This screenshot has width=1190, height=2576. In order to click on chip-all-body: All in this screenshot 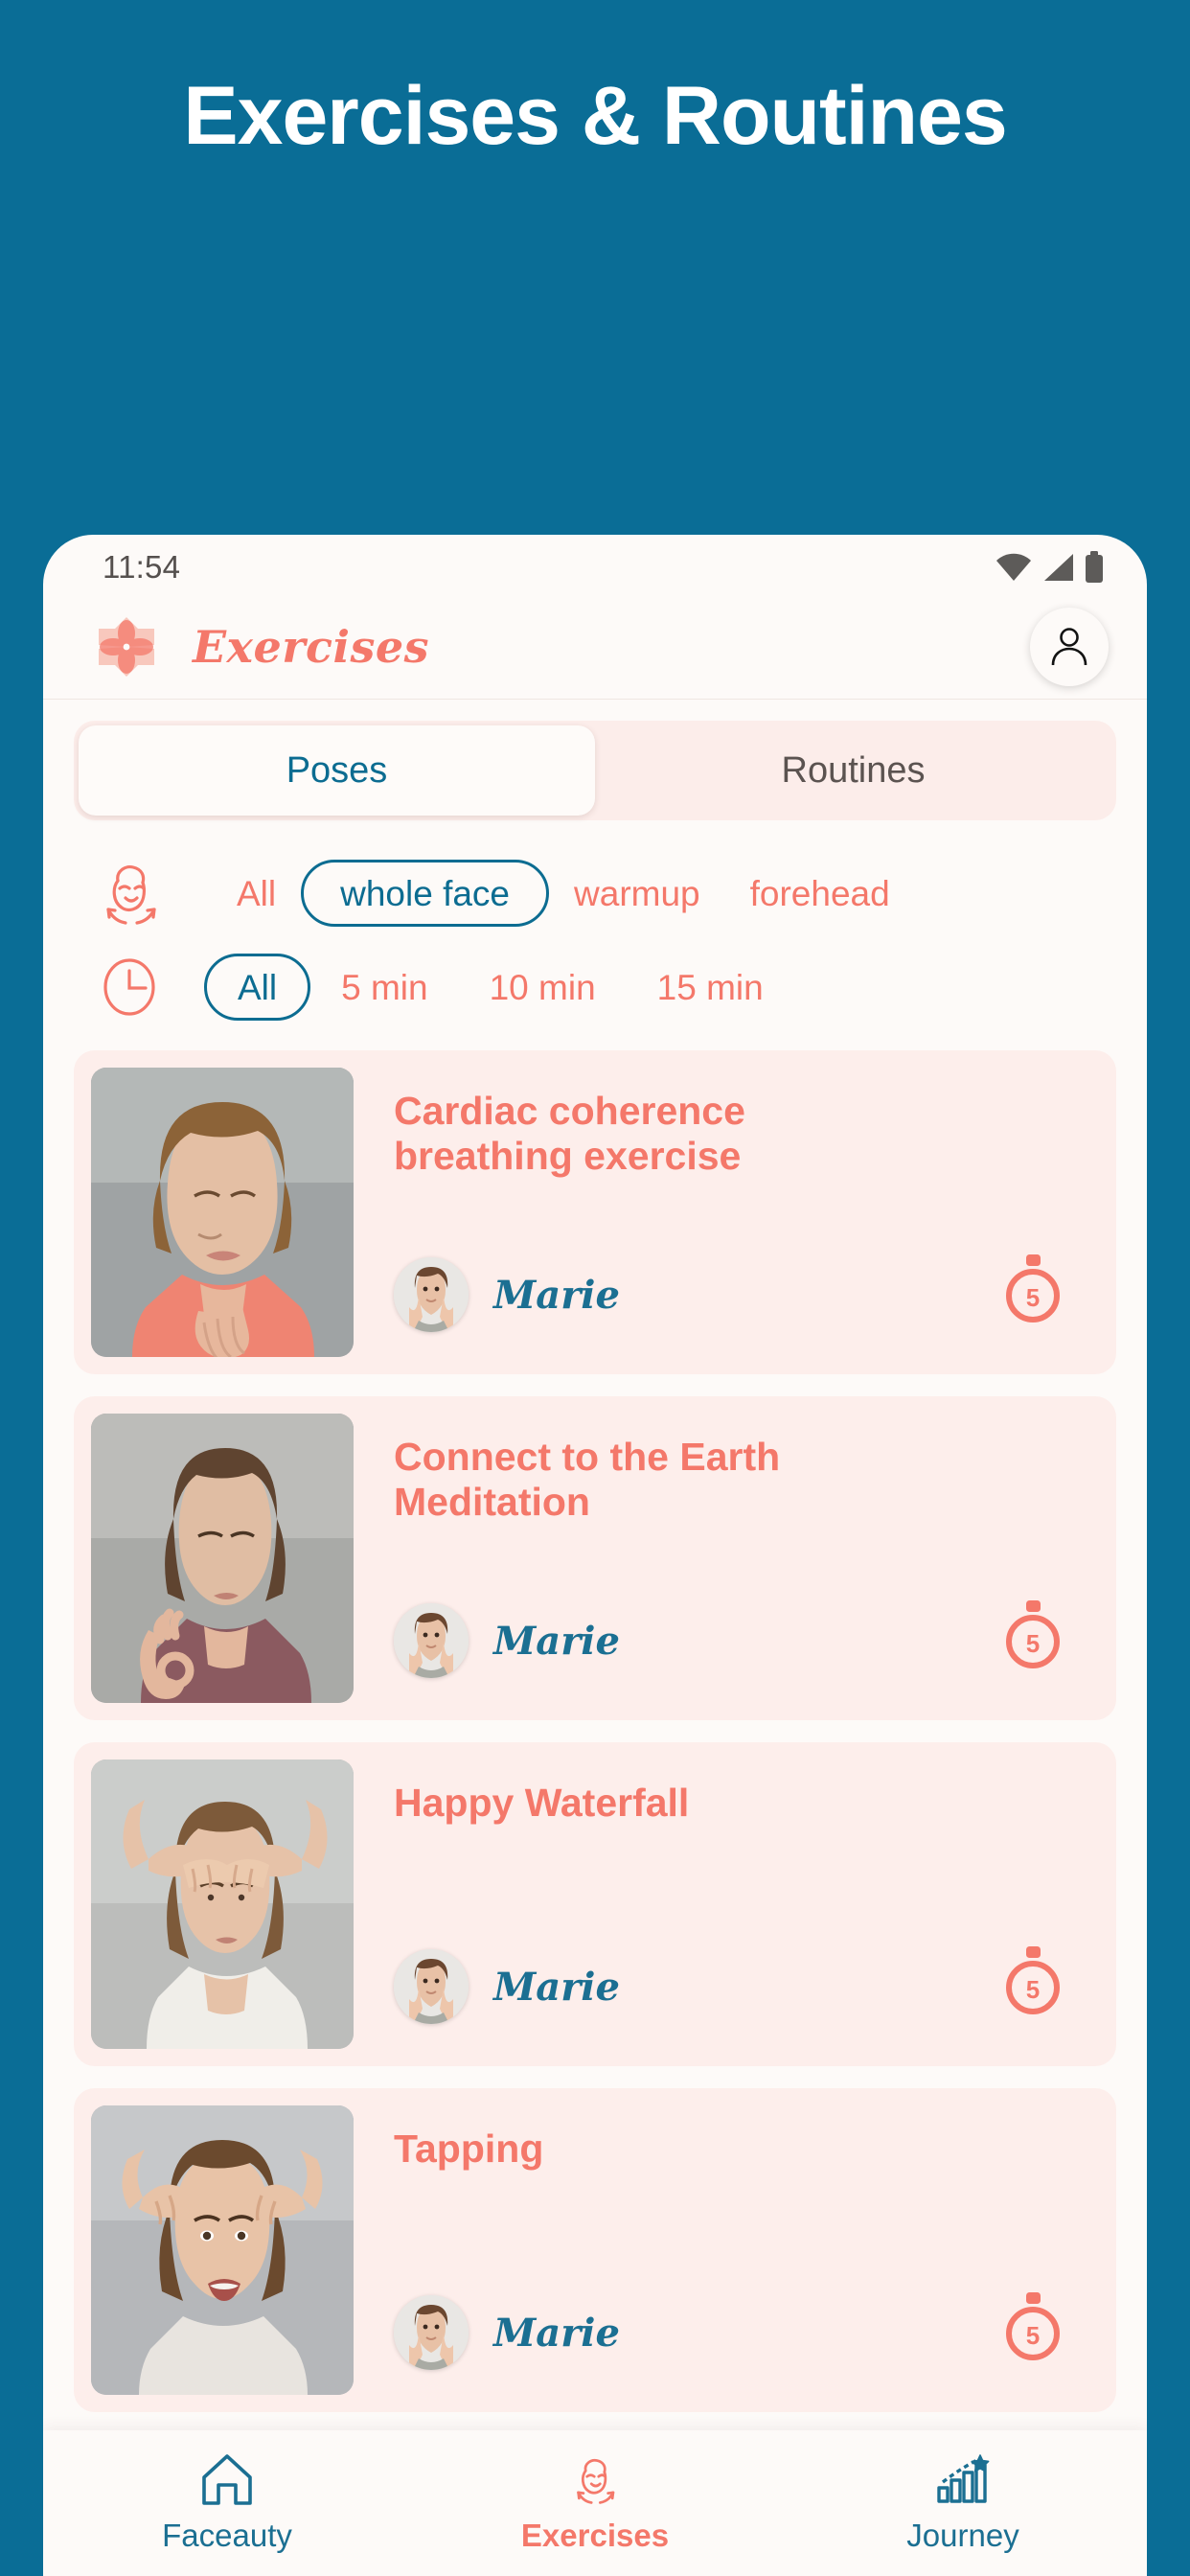, I will do `click(256, 893)`.